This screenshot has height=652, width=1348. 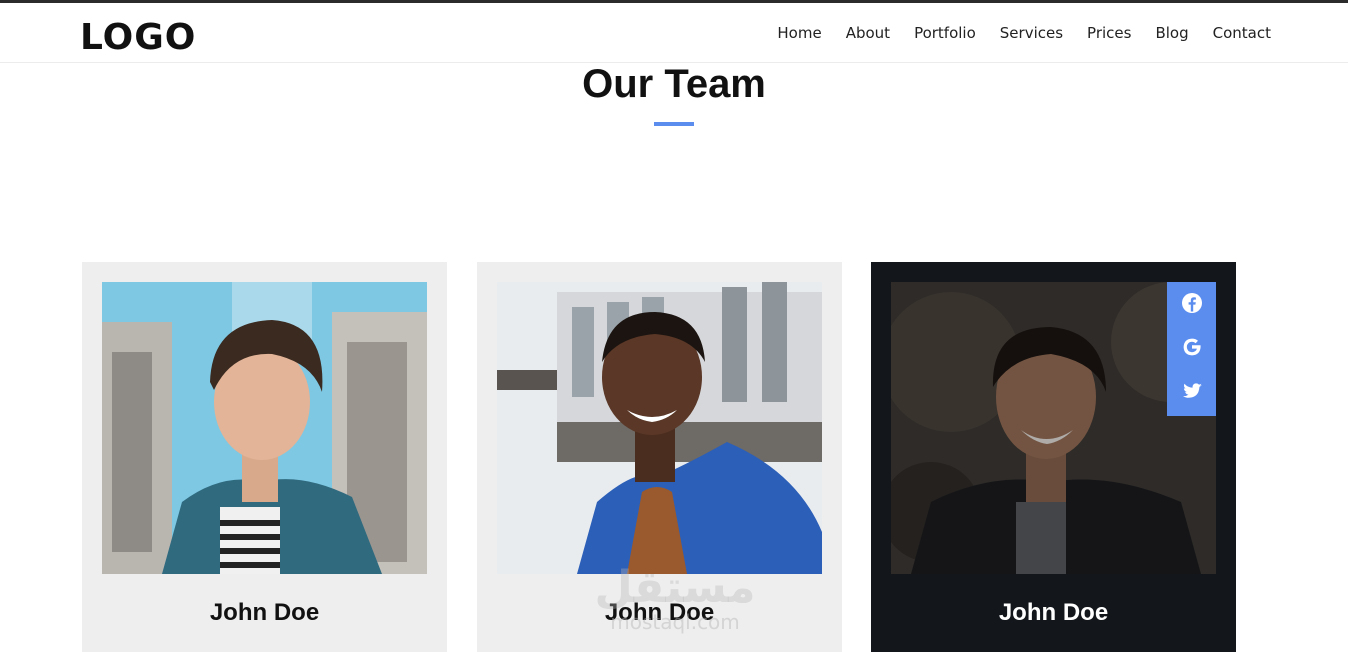 I want to click on social-links, so click(x=1191, y=349).